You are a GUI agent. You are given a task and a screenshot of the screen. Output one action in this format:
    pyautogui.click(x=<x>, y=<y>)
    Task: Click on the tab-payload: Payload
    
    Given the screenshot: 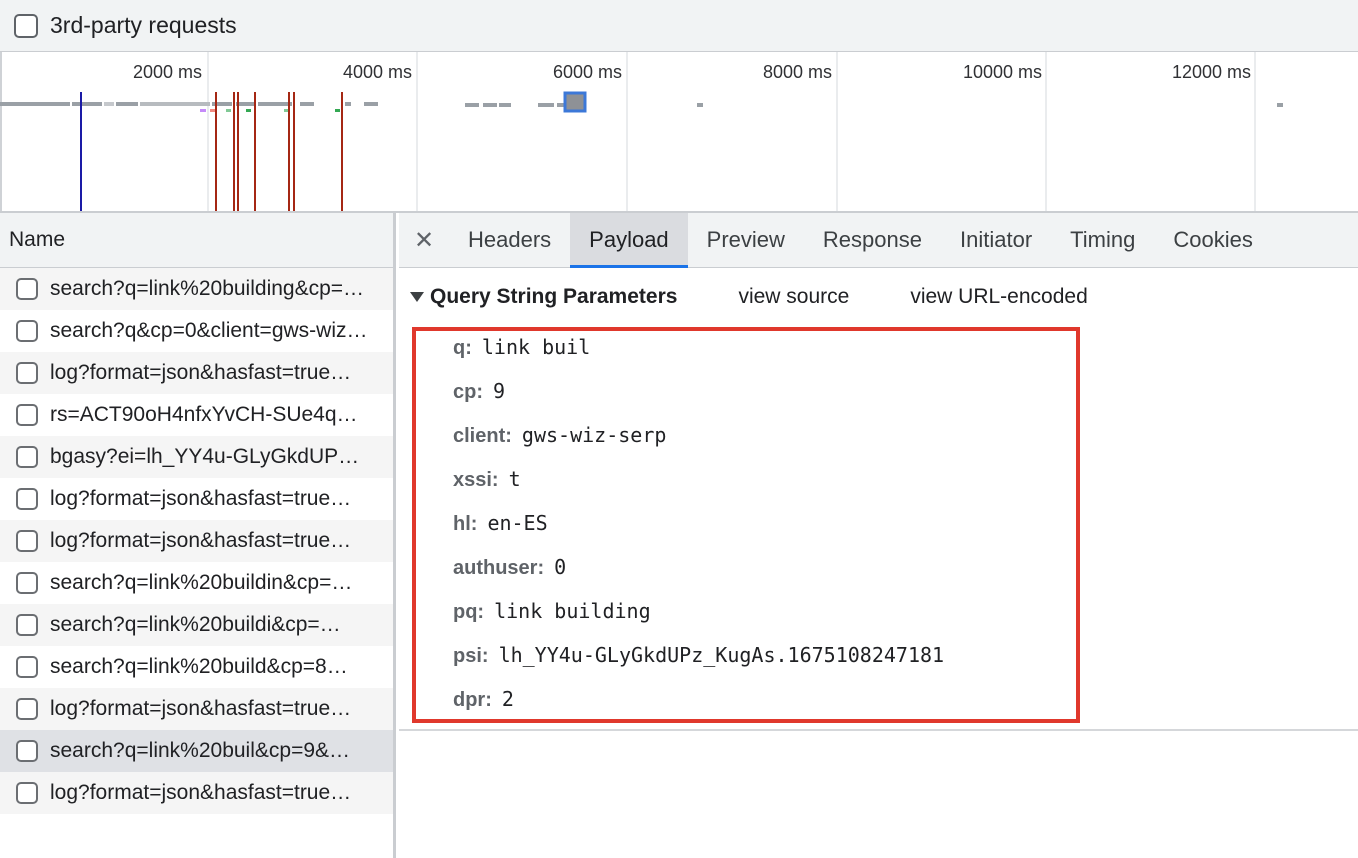 What is the action you would take?
    pyautogui.click(x=629, y=240)
    